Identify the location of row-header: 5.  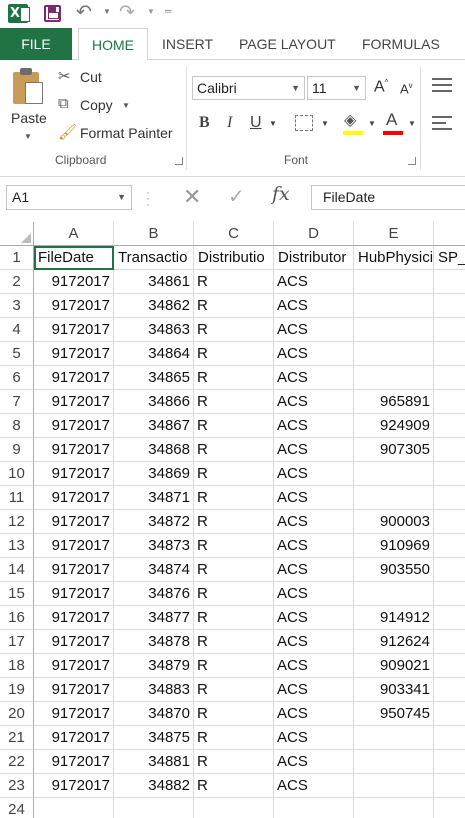
(17, 354).